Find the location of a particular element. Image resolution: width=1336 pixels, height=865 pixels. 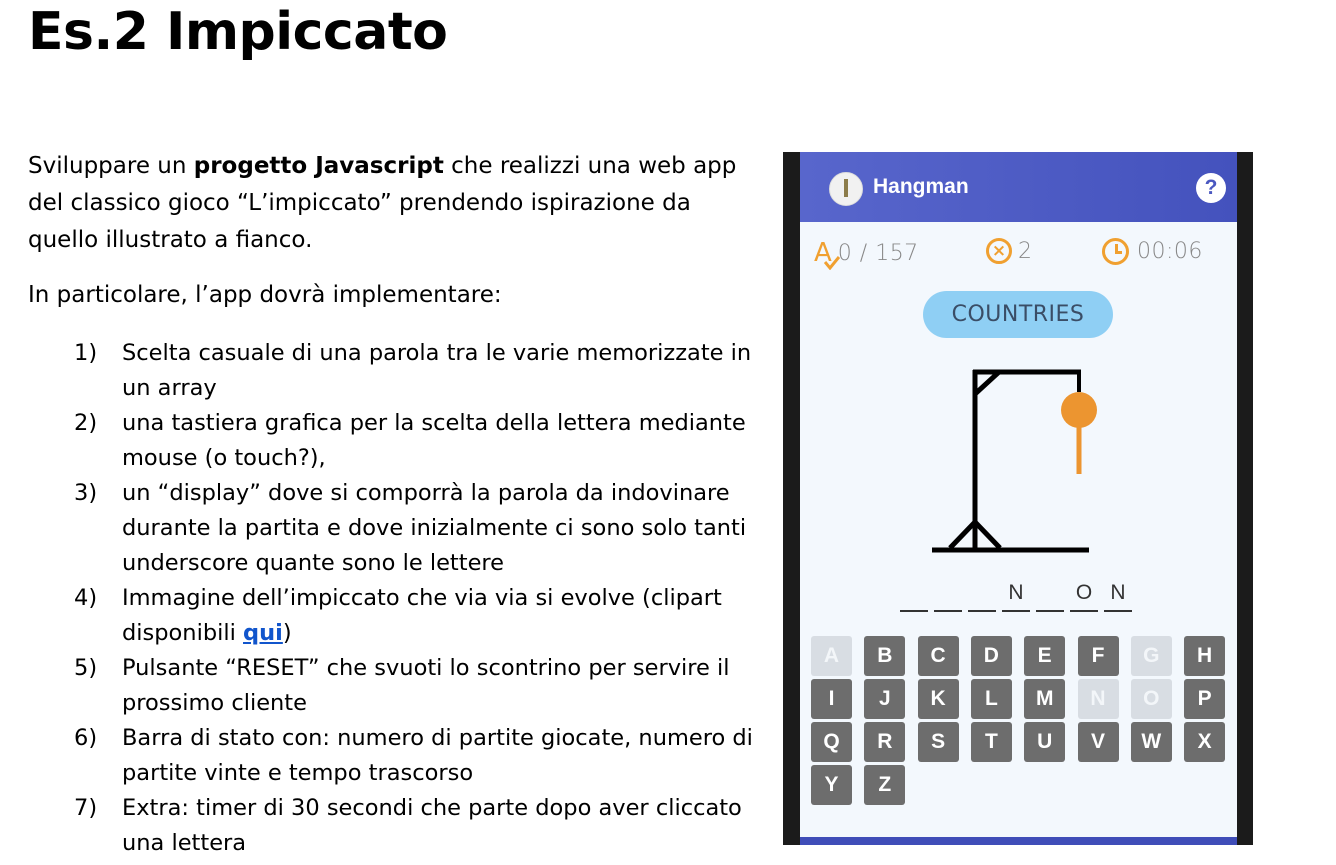

intro-text-start: Sviluppare un is located at coordinates (111, 166).